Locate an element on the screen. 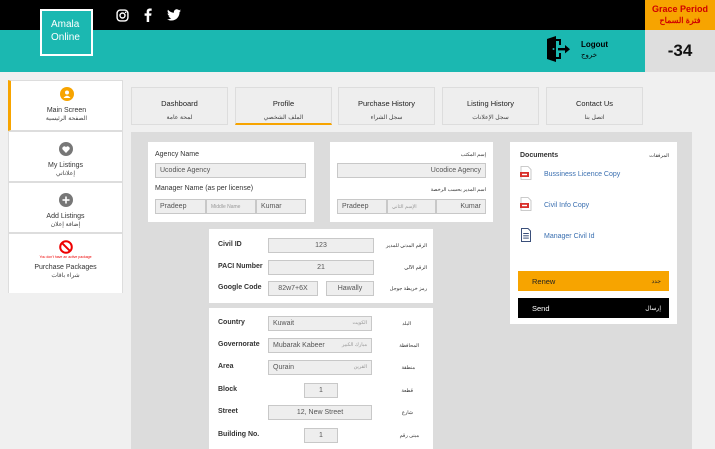 The width and height of the screenshot is (715, 449). manager-middle-name-input-ar: الإسم الثاني is located at coordinates (411, 206).